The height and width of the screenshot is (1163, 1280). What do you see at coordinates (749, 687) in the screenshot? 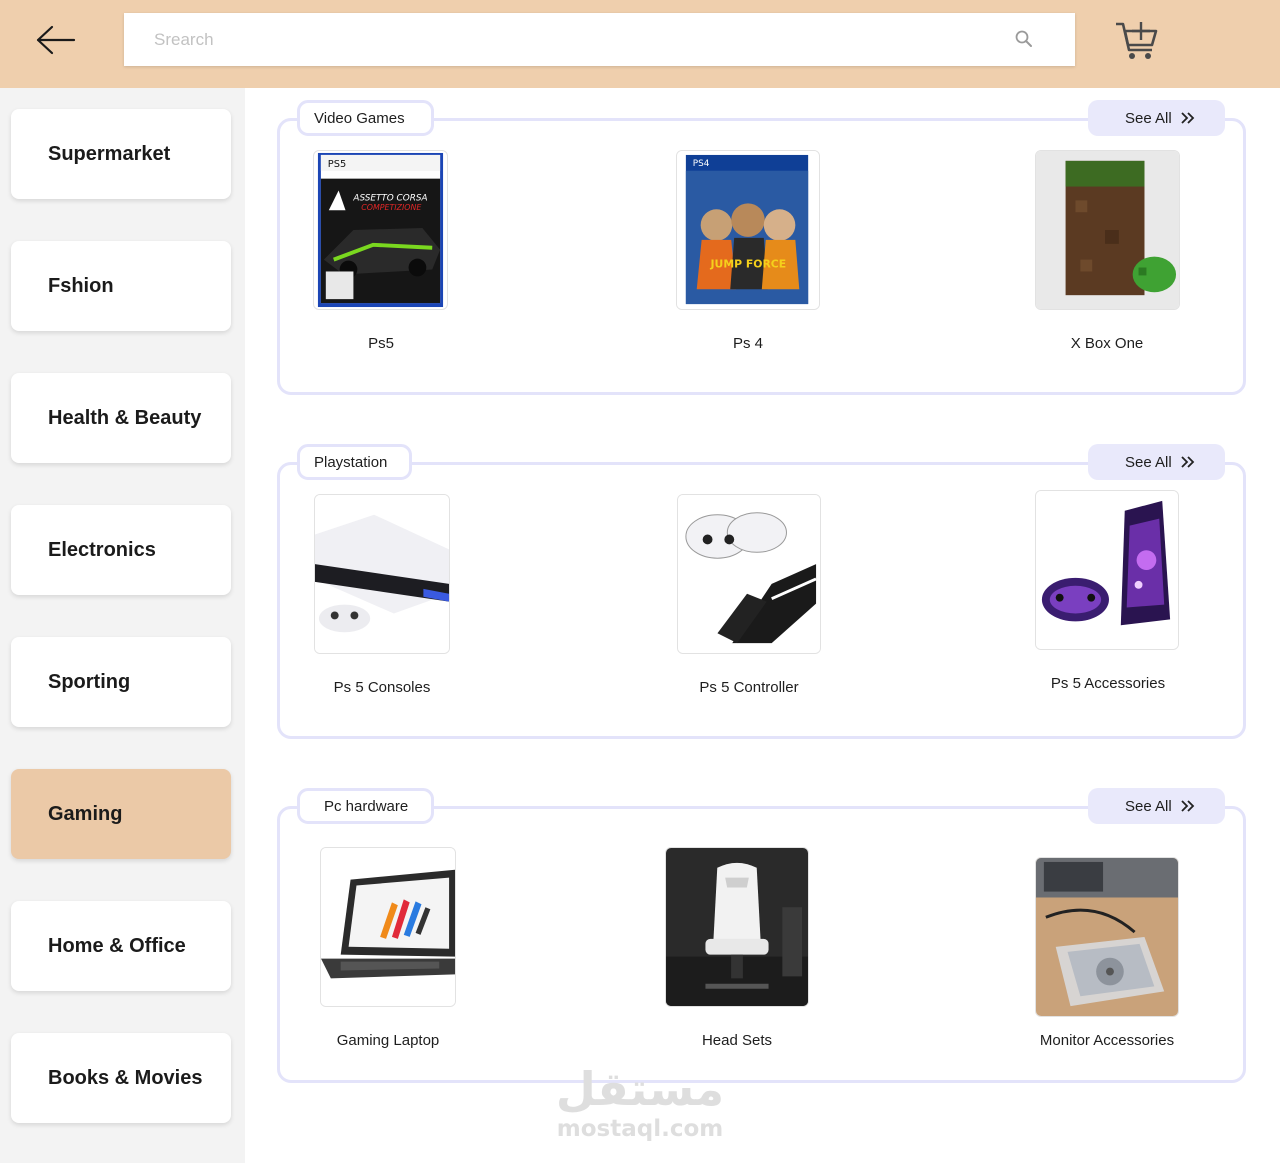
I see `product-name: Ps 5 Controller` at bounding box center [749, 687].